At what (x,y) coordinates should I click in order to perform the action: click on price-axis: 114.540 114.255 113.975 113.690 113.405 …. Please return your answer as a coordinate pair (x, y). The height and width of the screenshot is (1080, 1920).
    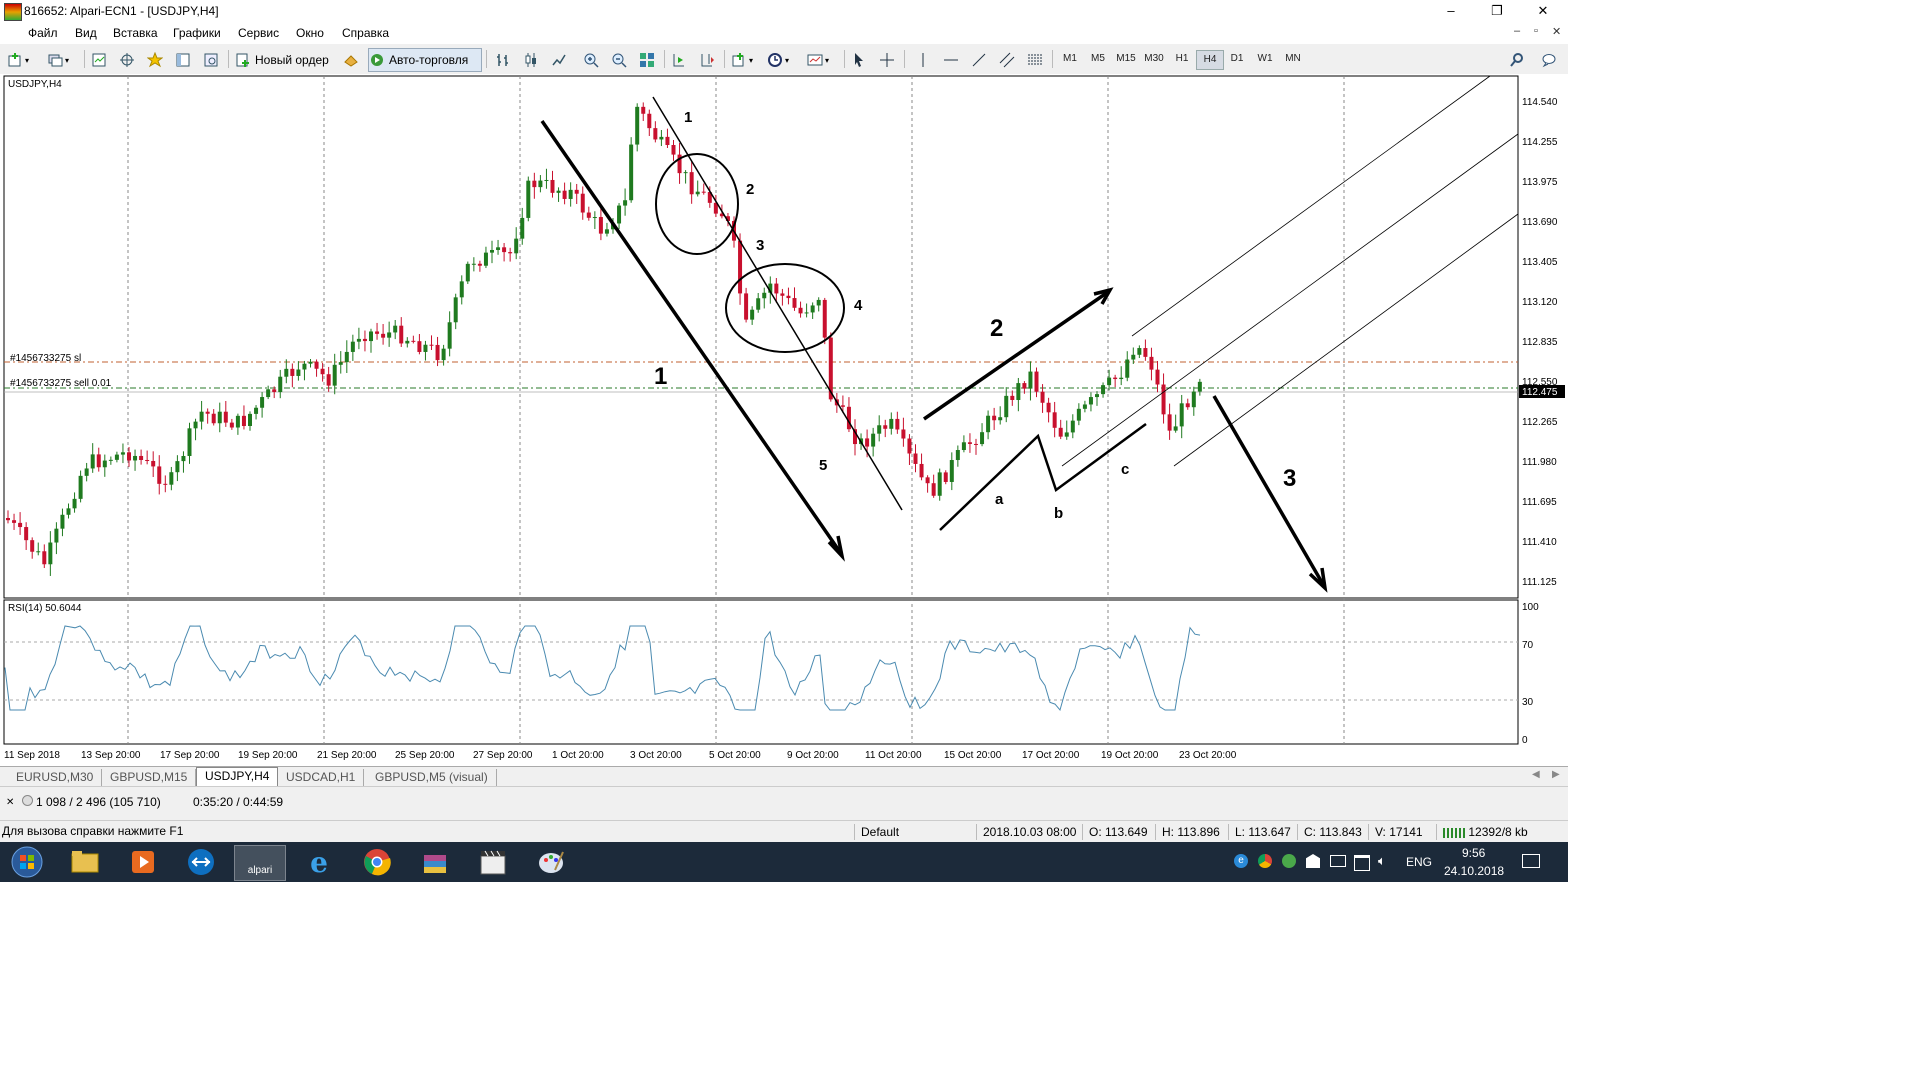
    Looking at the image, I should click on (1542, 421).